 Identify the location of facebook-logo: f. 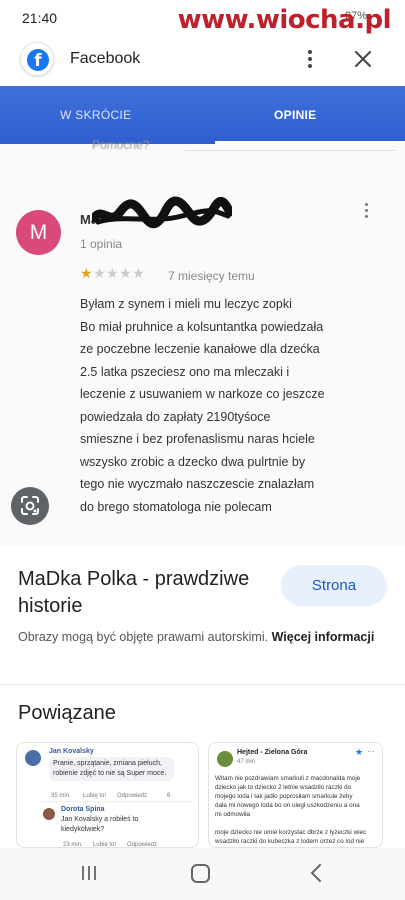
(37, 59).